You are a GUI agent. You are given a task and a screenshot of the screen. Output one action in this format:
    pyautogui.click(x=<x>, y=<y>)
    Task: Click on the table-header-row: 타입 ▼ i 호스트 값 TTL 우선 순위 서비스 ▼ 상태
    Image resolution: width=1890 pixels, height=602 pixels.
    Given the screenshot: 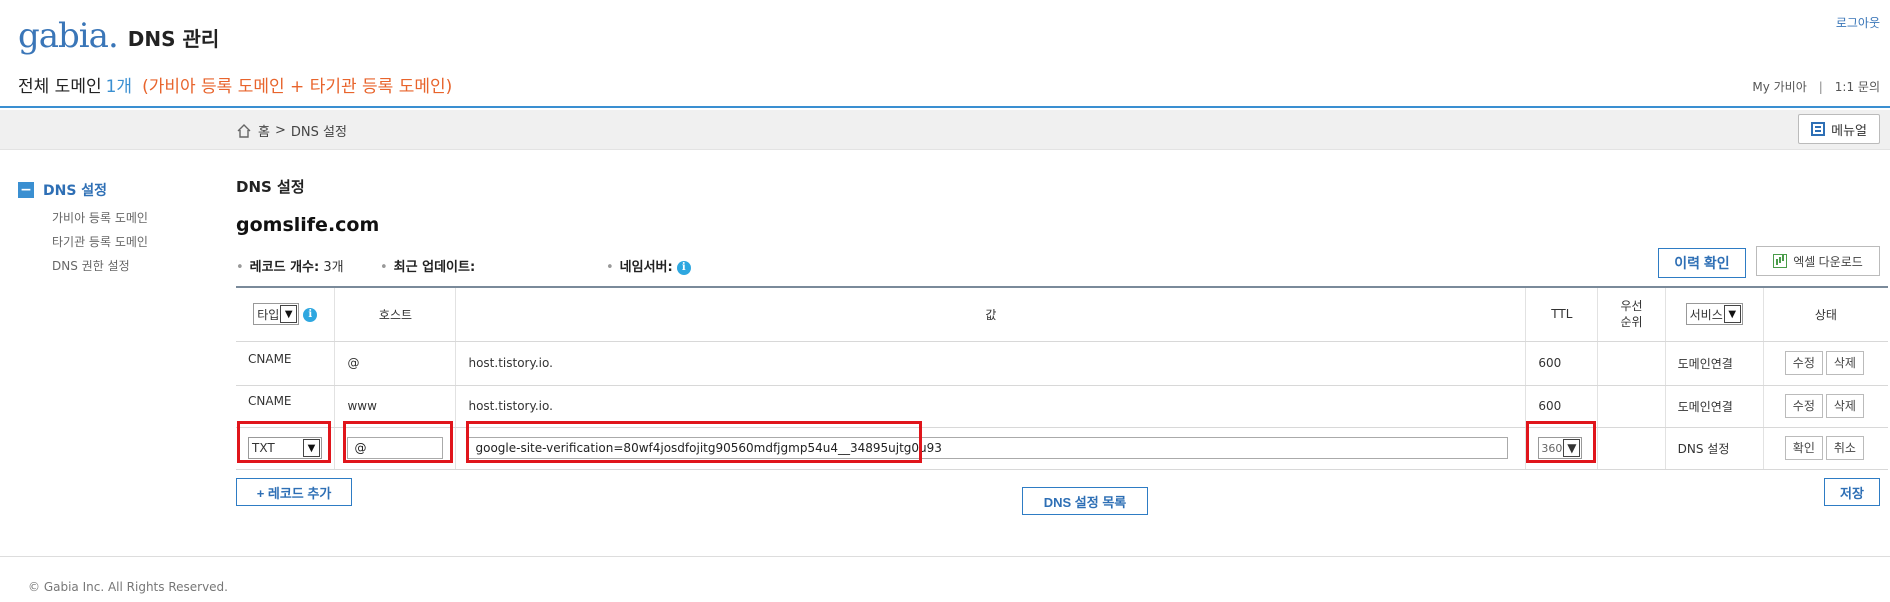 What is the action you would take?
    pyautogui.click(x=1062, y=314)
    